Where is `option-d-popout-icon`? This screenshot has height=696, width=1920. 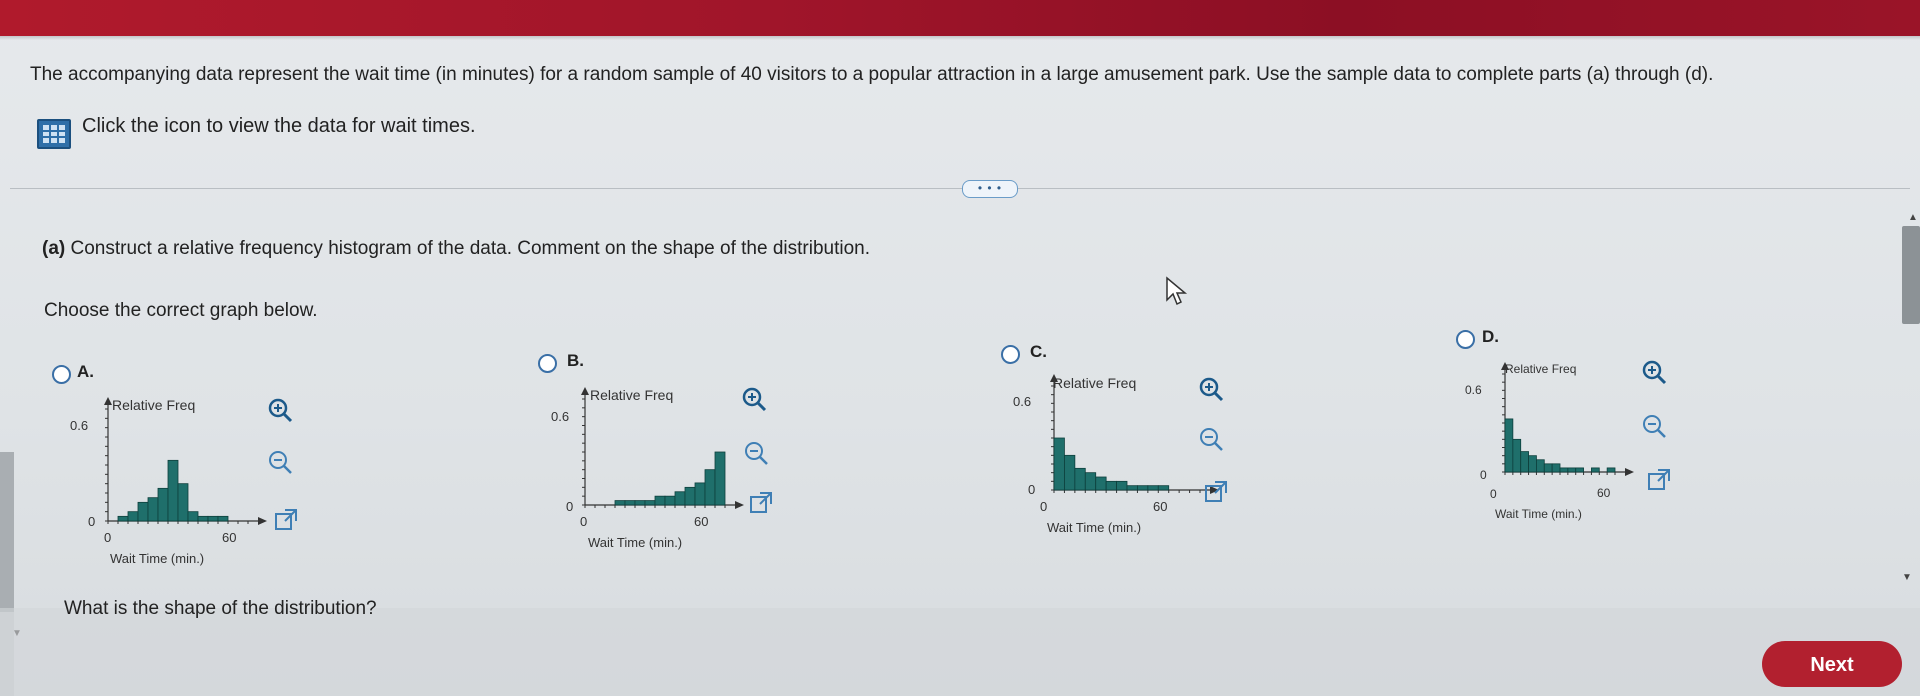 option-d-popout-icon is located at coordinates (1659, 480).